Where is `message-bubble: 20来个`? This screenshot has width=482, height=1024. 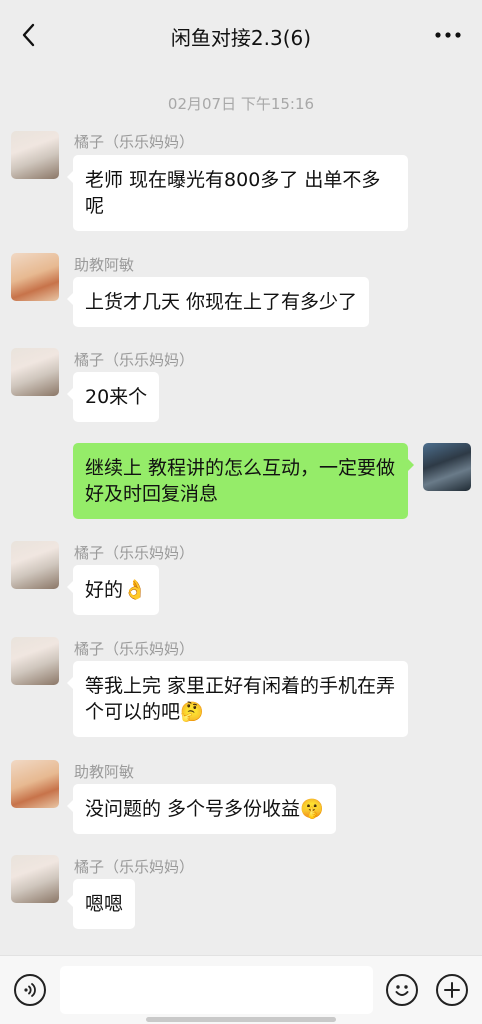
message-bubble: 20来个 is located at coordinates (113, 397).